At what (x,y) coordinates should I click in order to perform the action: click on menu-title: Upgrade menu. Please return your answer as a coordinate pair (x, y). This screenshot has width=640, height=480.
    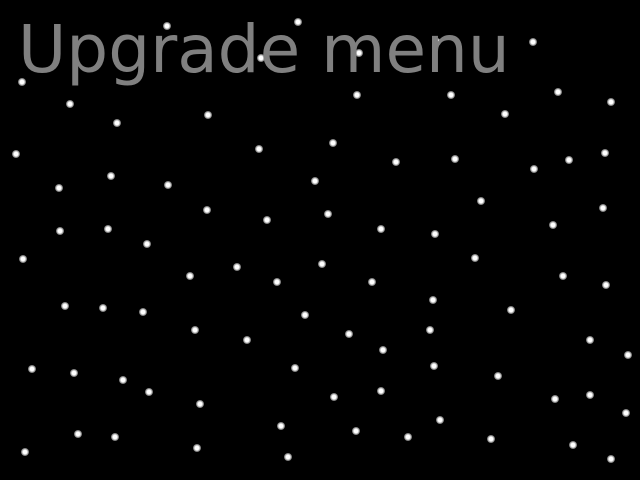
    Looking at the image, I should click on (264, 49).